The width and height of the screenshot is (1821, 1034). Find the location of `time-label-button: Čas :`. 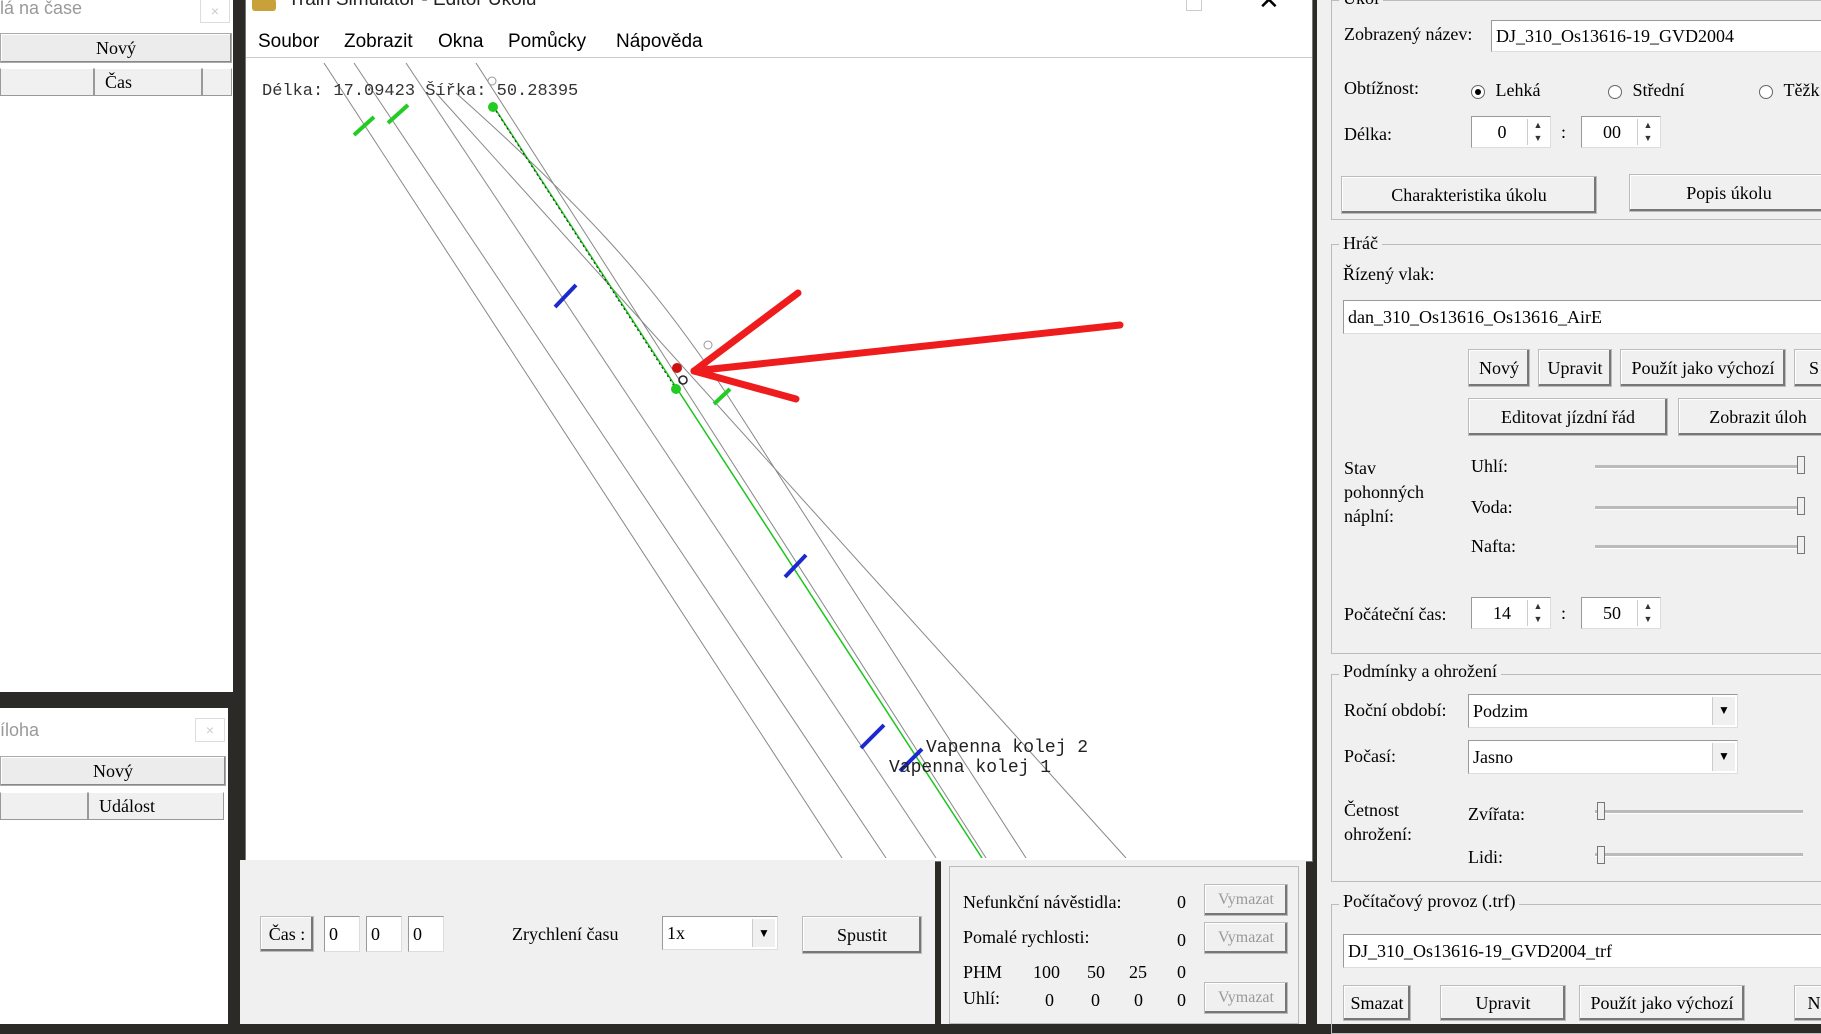

time-label-button: Čas : is located at coordinates (287, 934).